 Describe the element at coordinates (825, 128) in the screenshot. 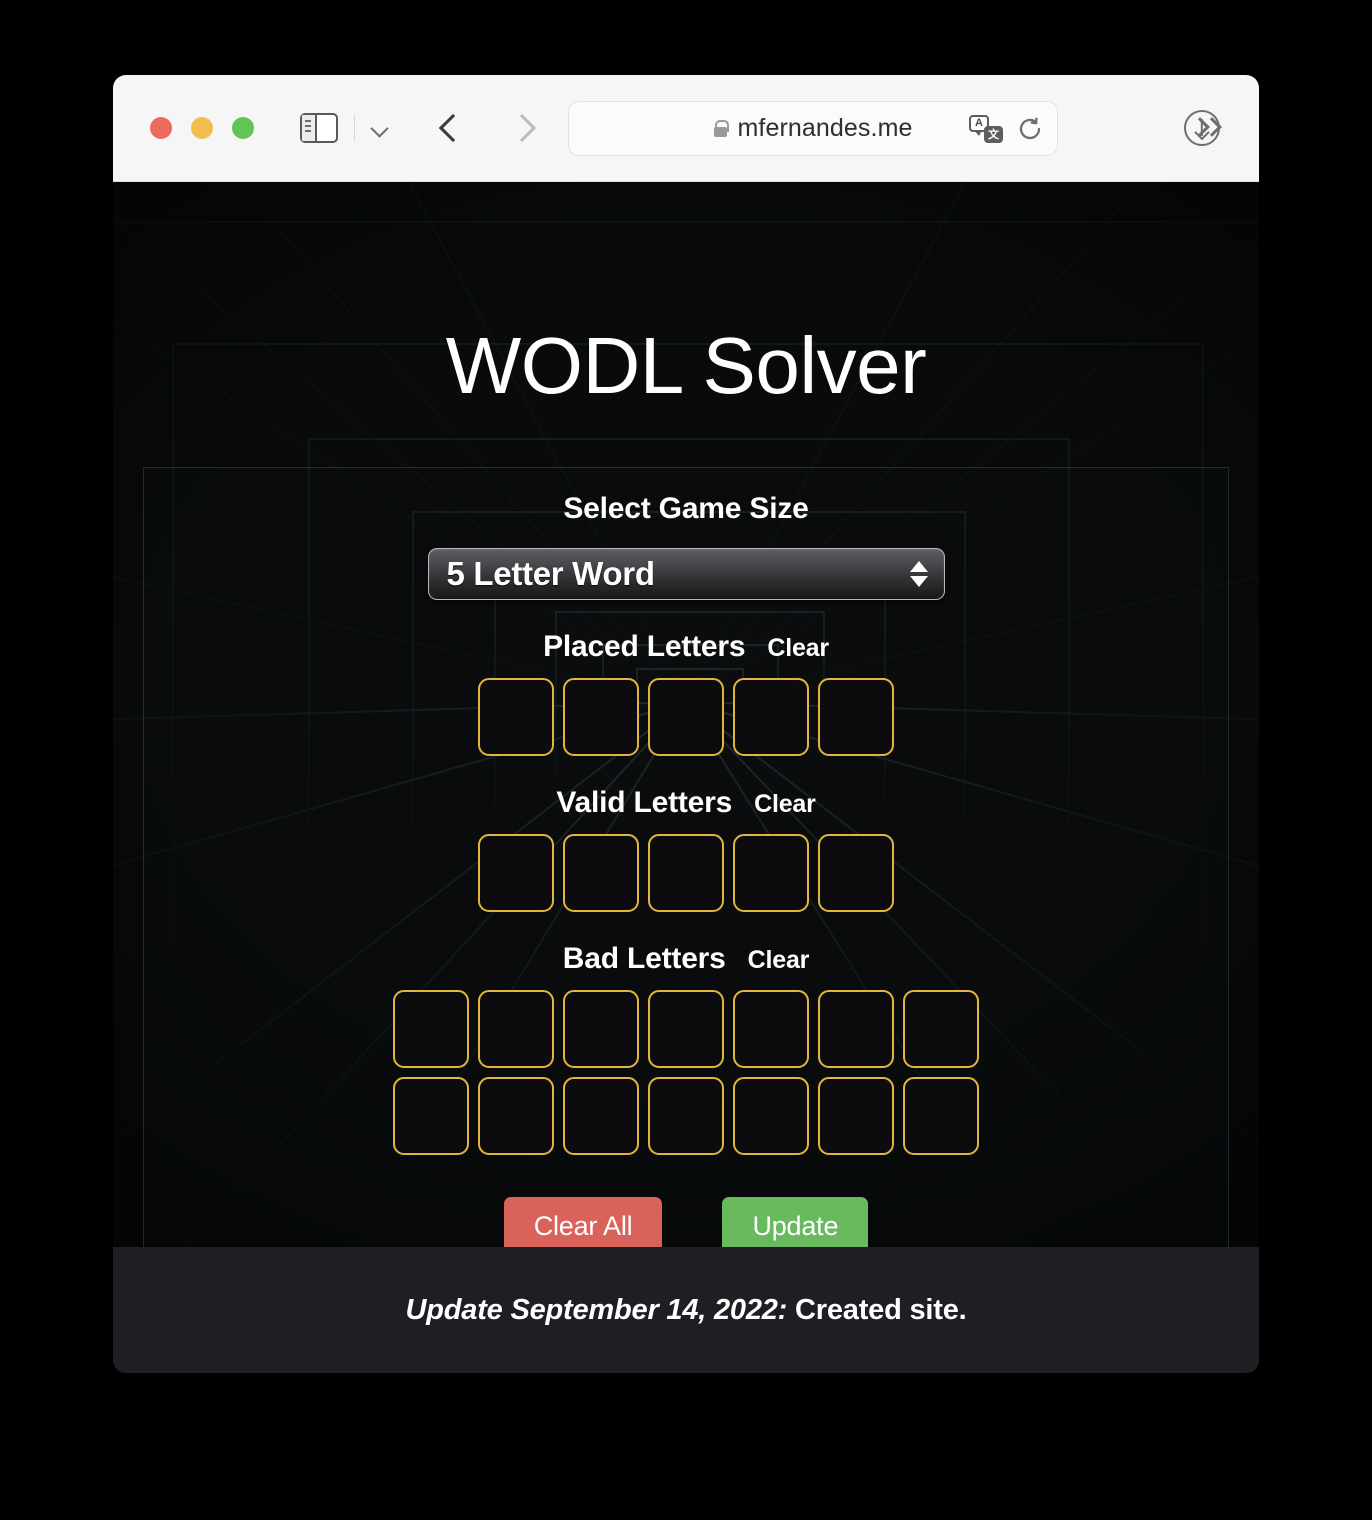

I see `url-text: mfernandes.me` at that location.